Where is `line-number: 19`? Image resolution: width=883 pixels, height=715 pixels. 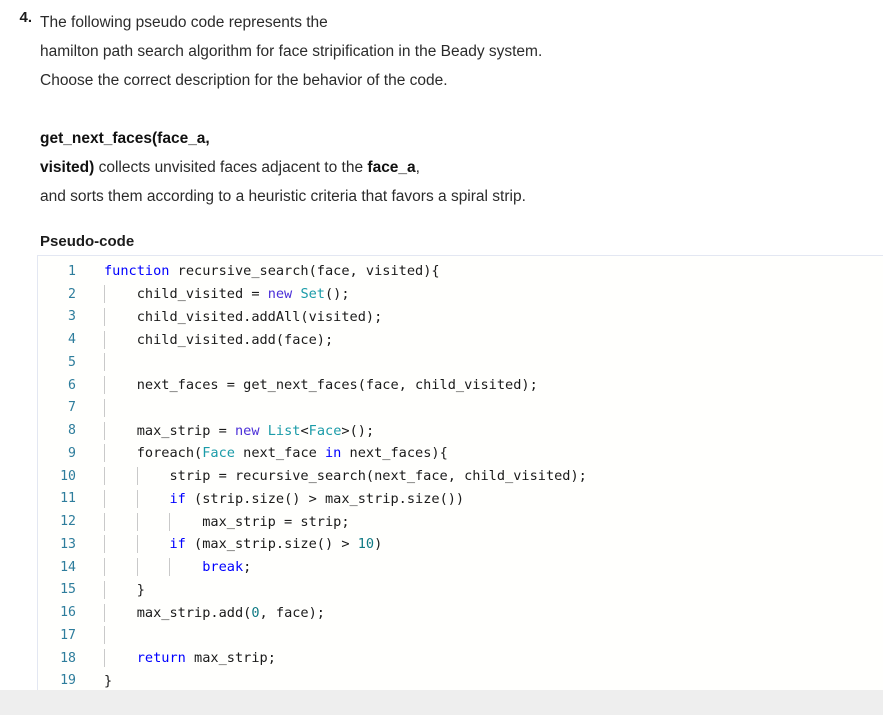 line-number: 19 is located at coordinates (68, 681).